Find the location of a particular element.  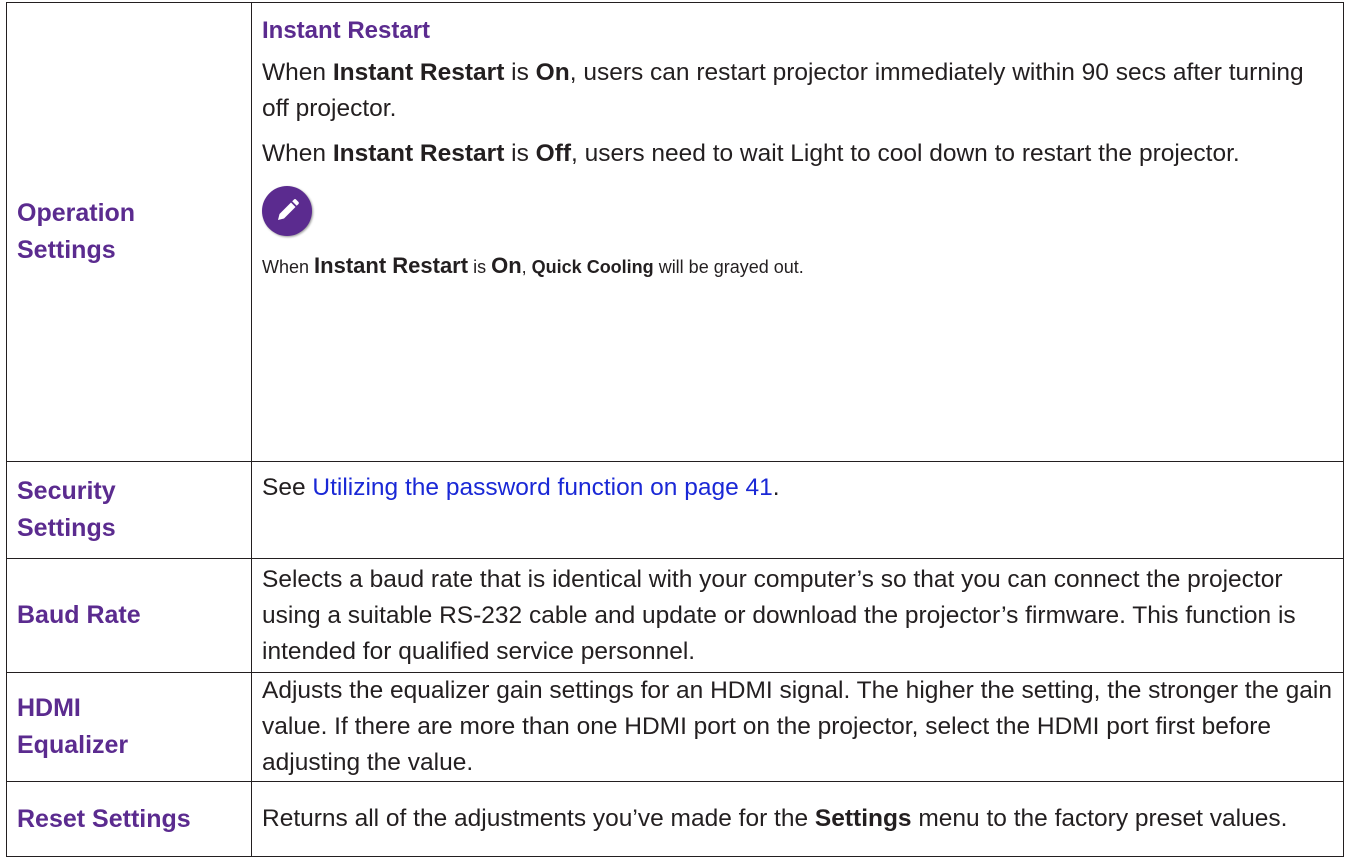

row-label-cell: HDMI Equalizer is located at coordinates (129, 727).